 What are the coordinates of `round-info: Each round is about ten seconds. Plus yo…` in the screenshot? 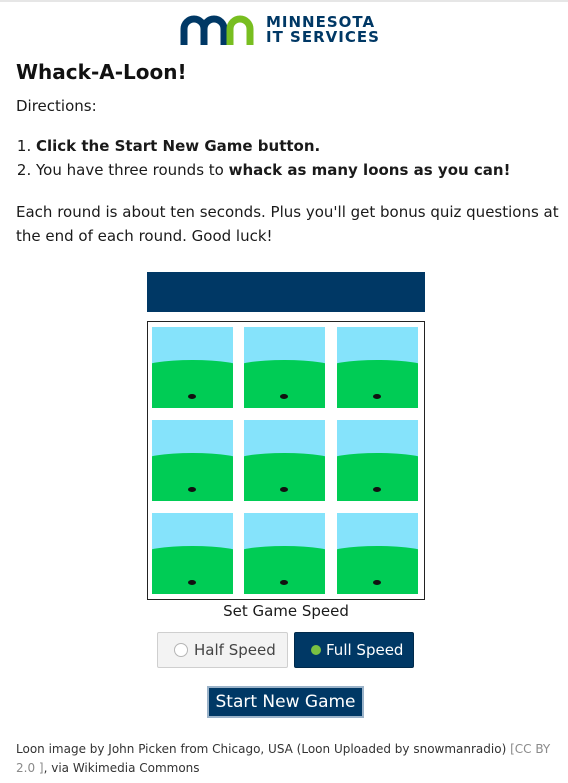 It's located at (287, 224).